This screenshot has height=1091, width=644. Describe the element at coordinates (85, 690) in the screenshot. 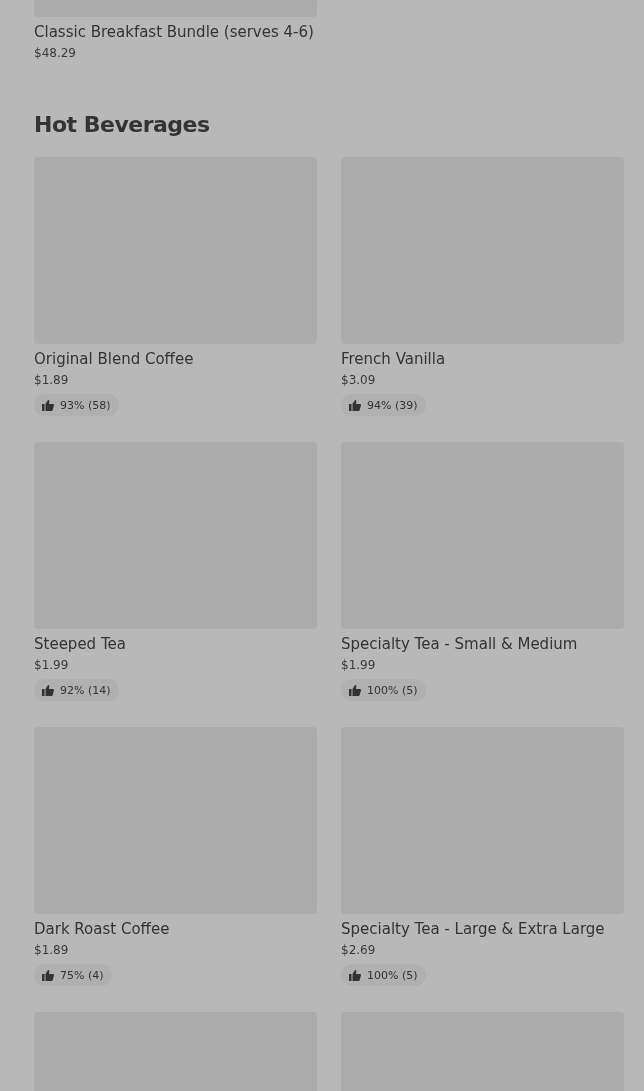

I see `rating-text: 92% (14)` at that location.